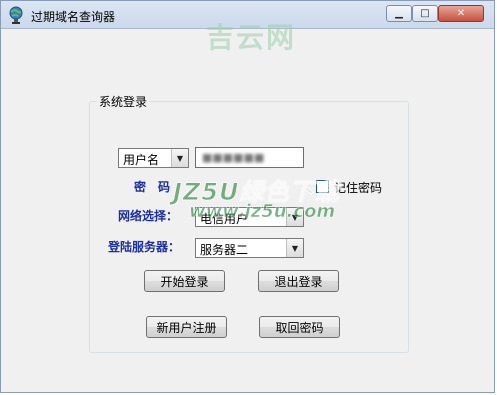 This screenshot has width=497, height=395. I want to click on username-value: ■■■■■■, so click(233, 157).